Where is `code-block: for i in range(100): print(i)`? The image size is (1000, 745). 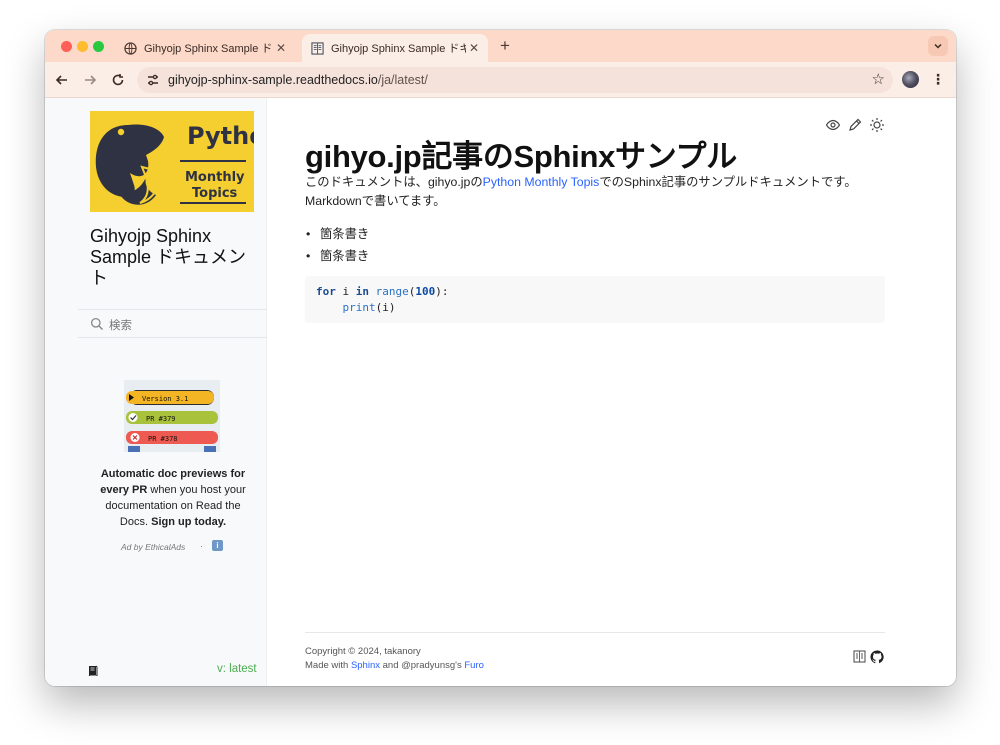 code-block: for i in range(100): print(i) is located at coordinates (595, 299).